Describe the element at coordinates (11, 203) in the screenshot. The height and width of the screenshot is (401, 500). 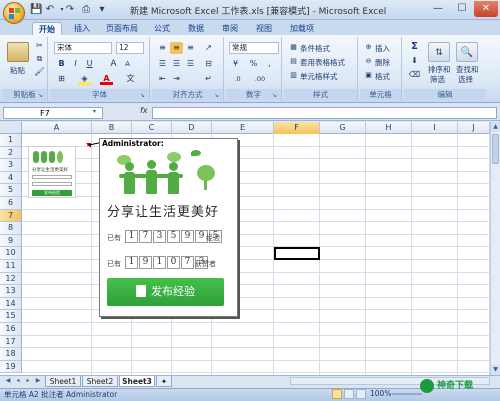
I see `row-header: 6` at that location.